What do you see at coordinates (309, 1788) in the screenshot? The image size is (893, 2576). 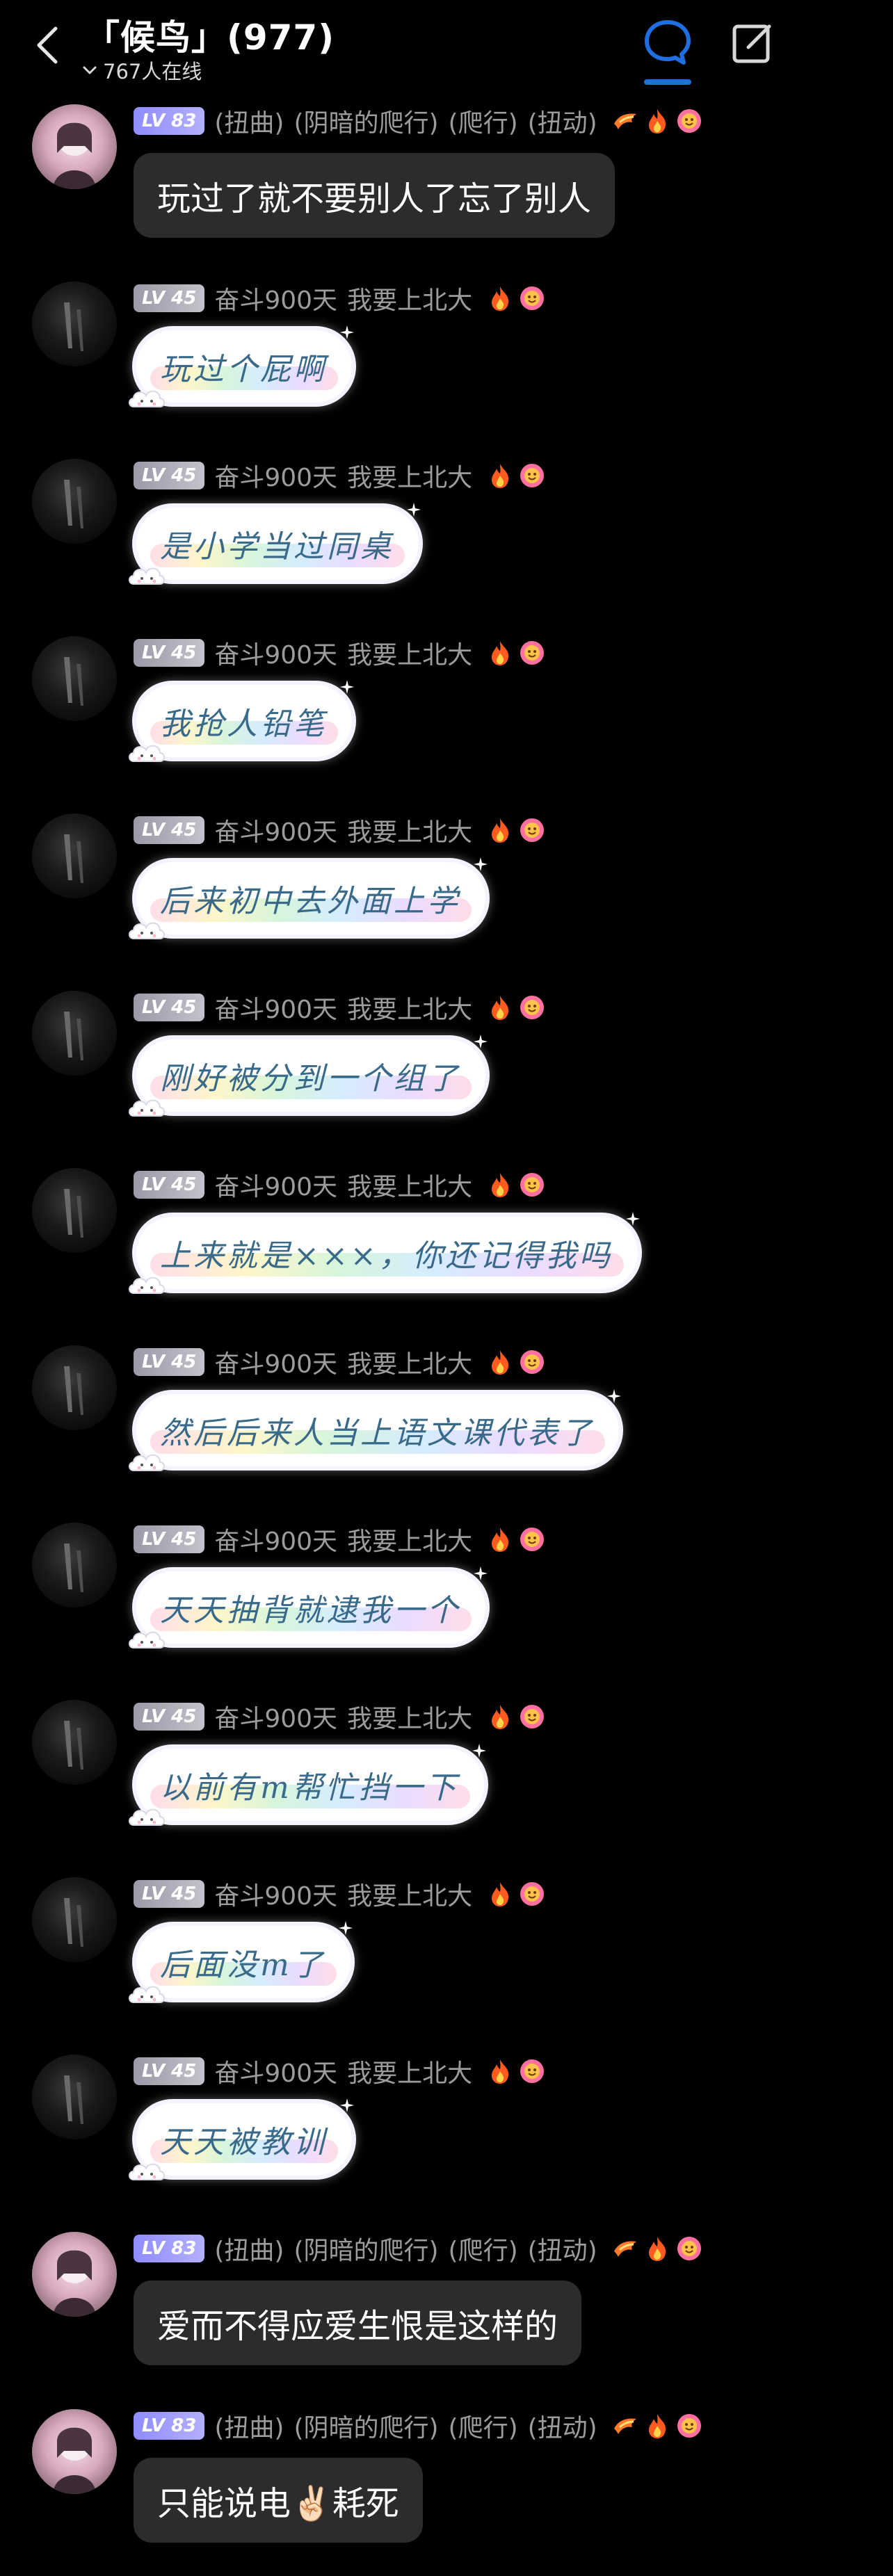 I see `message-text: 以前有m帮忙挡一下` at bounding box center [309, 1788].